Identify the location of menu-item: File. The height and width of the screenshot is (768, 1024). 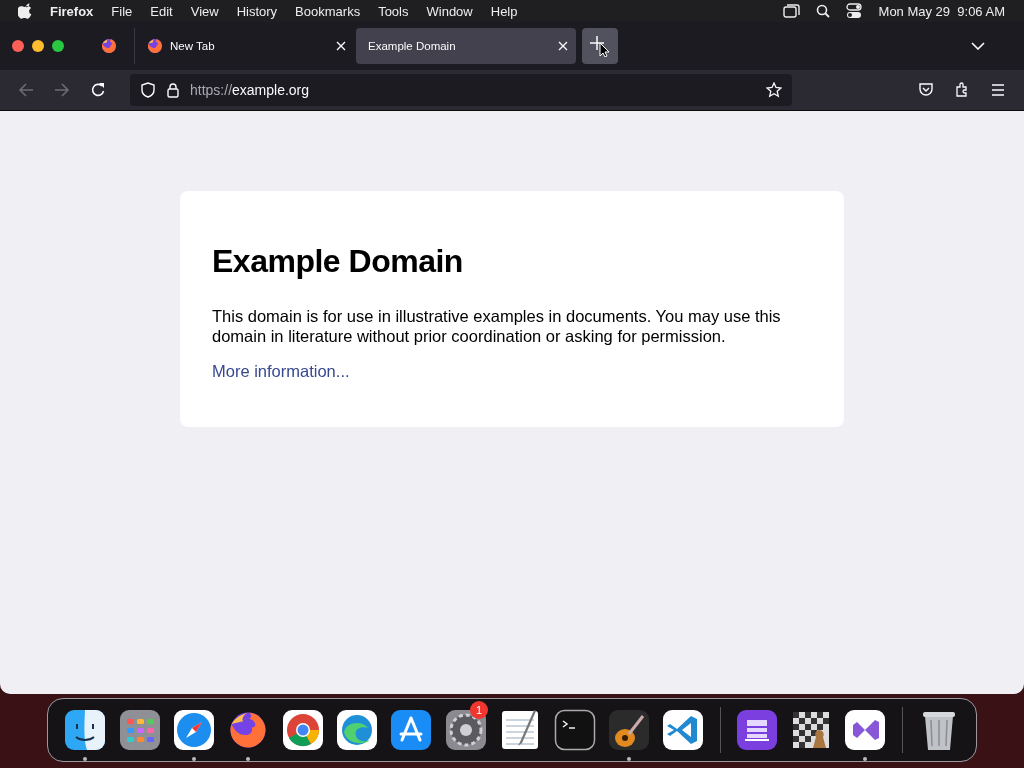
(122, 11).